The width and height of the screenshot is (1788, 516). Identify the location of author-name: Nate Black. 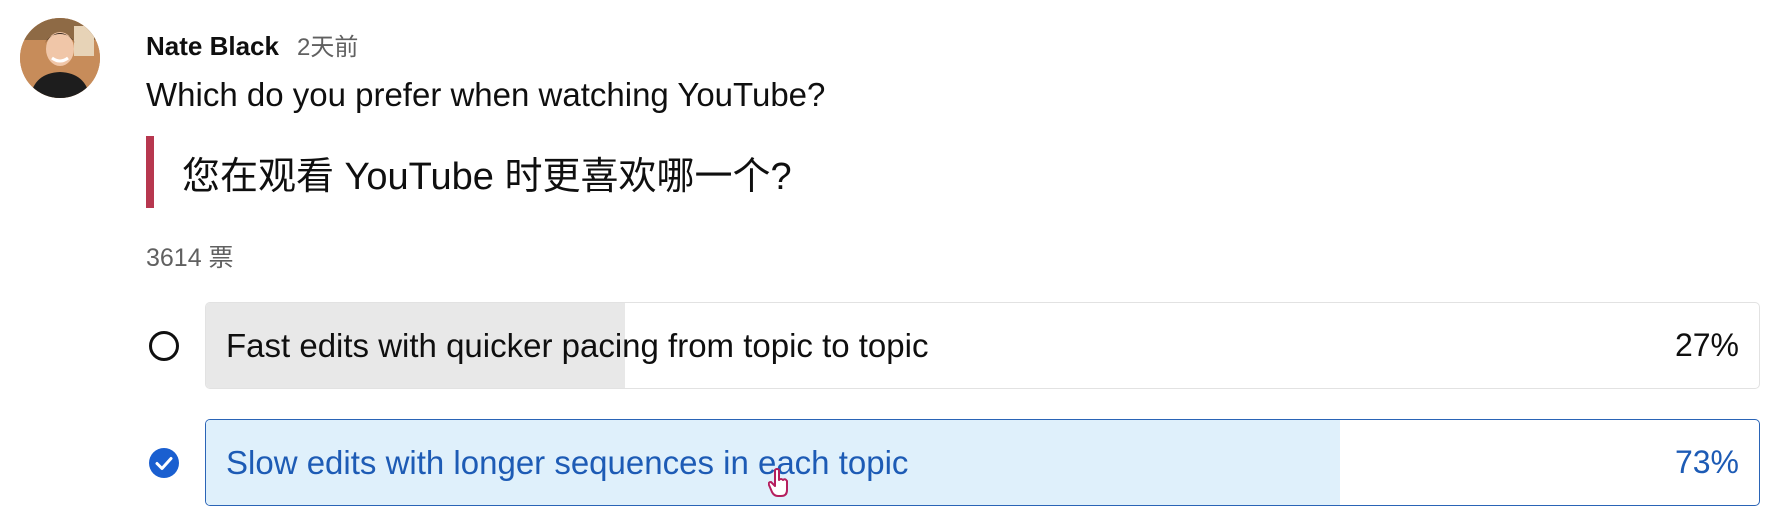
(212, 46).